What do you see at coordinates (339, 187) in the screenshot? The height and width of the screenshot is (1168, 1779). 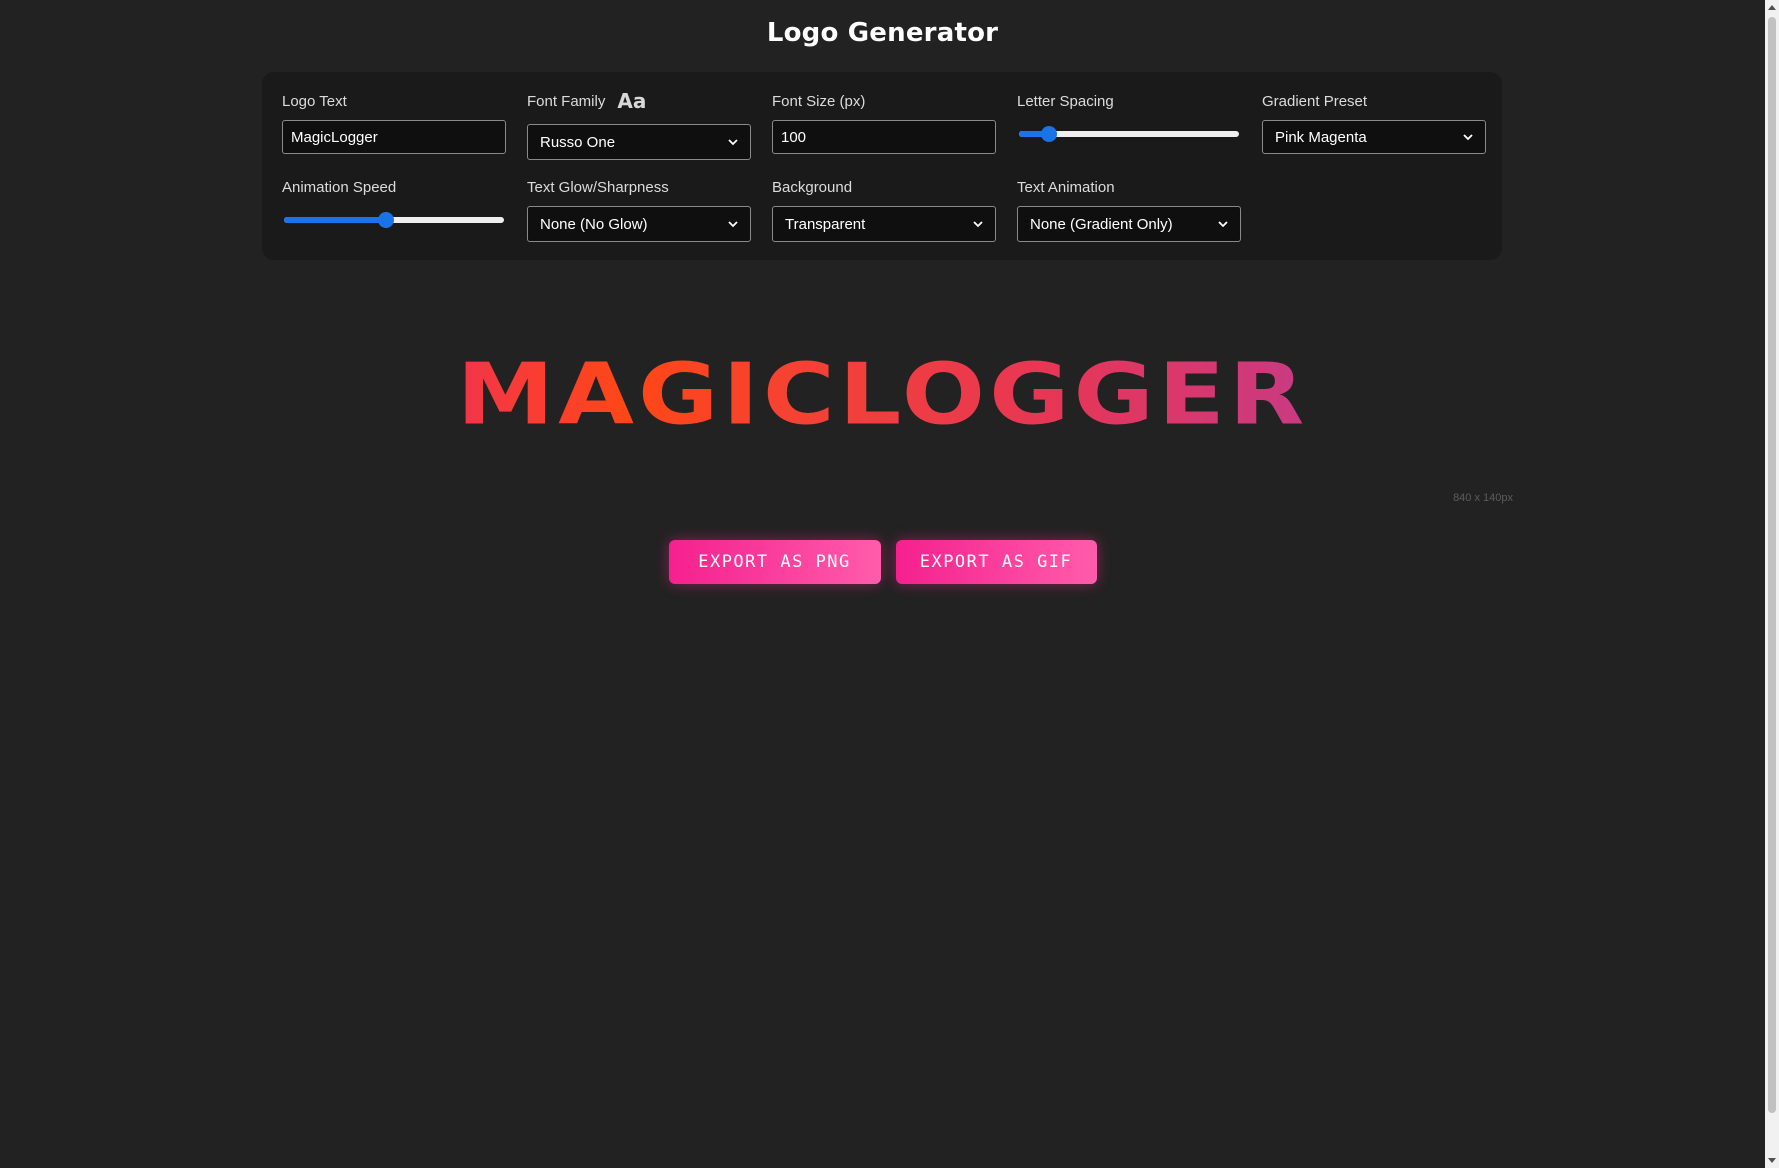 I see `animation-speed-label: Animation Speed` at bounding box center [339, 187].